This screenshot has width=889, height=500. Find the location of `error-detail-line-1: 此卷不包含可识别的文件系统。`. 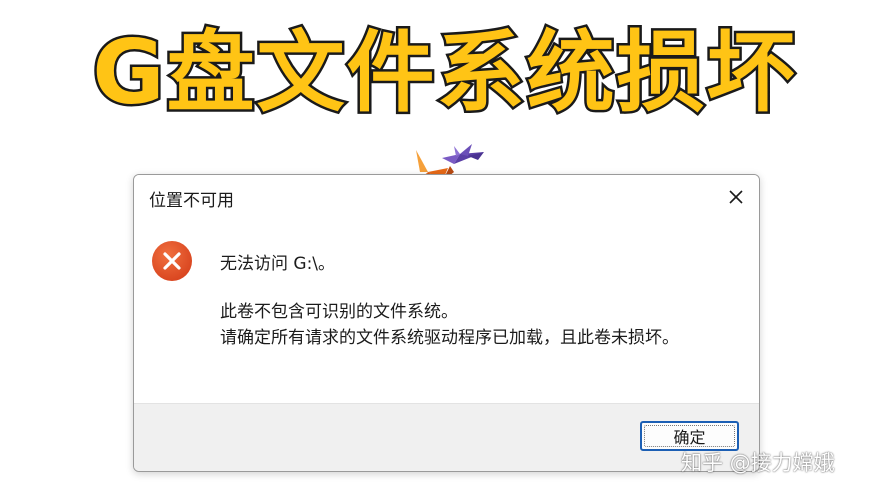

error-detail-line-1: 此卷不包含可识别的文件系统。 is located at coordinates (339, 312).